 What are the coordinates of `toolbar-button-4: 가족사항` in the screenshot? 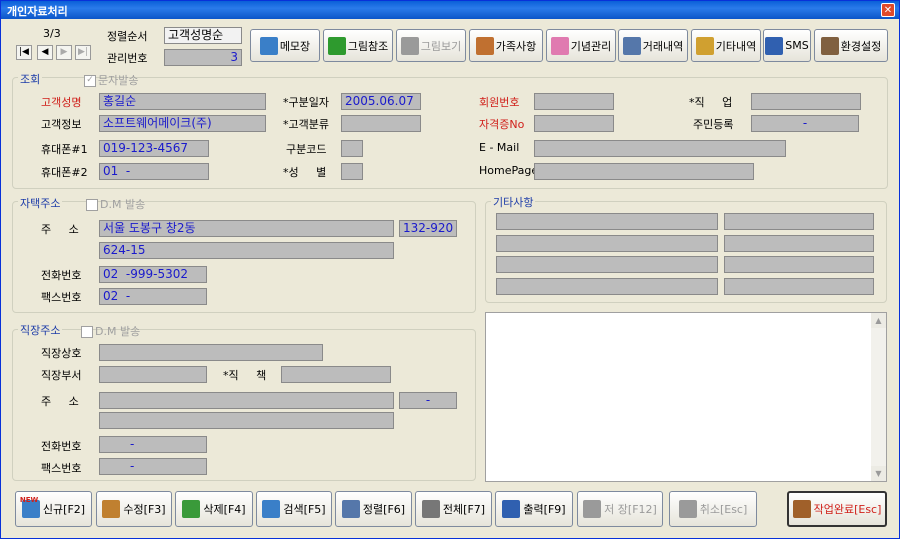 It's located at (506, 45).